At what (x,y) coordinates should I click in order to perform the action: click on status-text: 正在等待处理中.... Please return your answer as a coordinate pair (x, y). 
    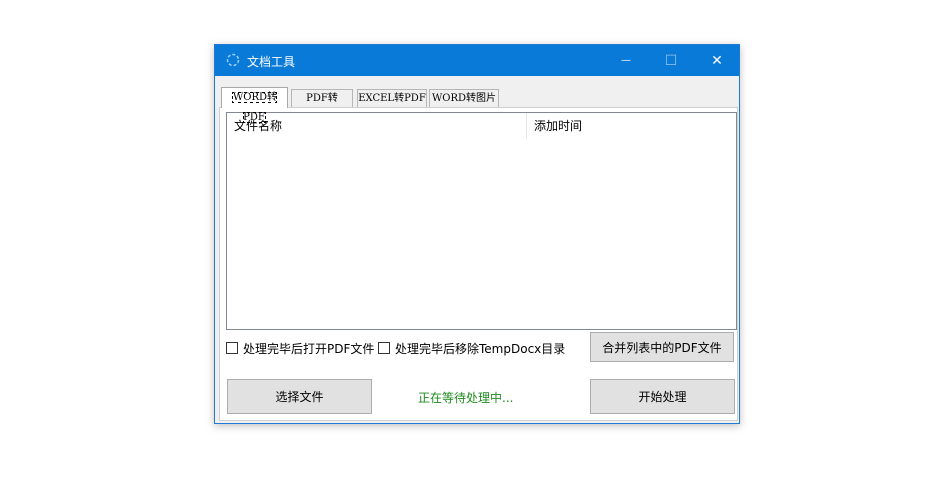
    Looking at the image, I should click on (466, 398).